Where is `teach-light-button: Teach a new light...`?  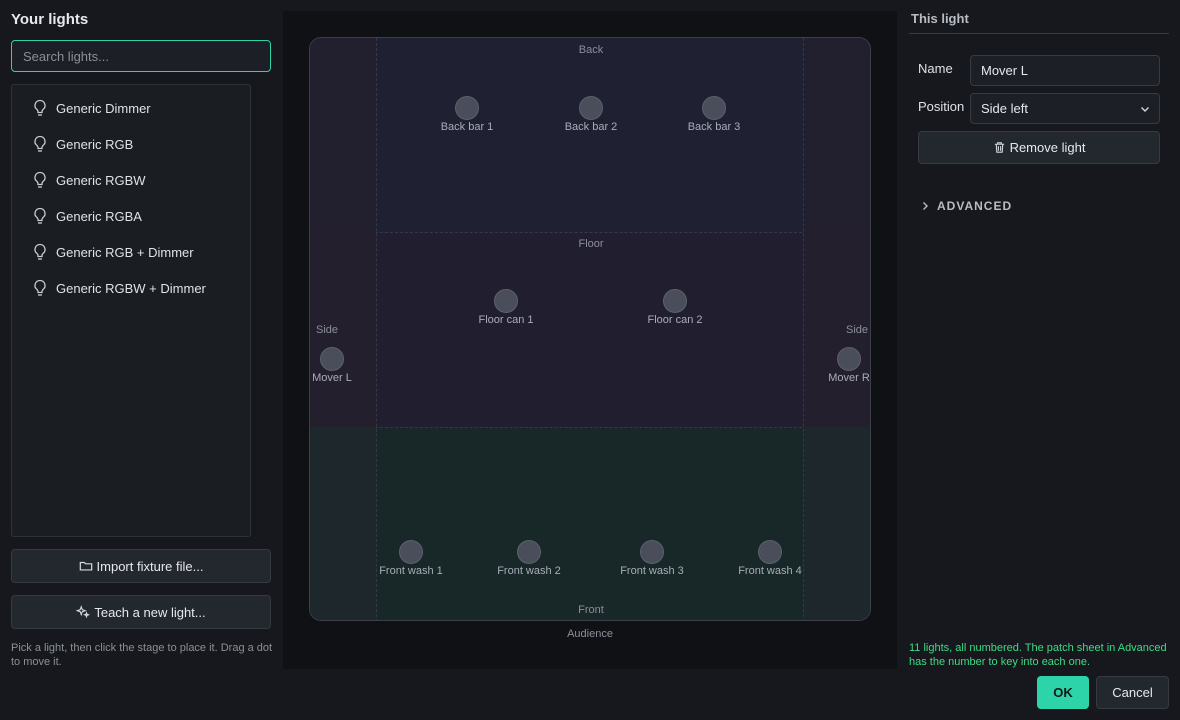
teach-light-button: Teach a new light... is located at coordinates (141, 612).